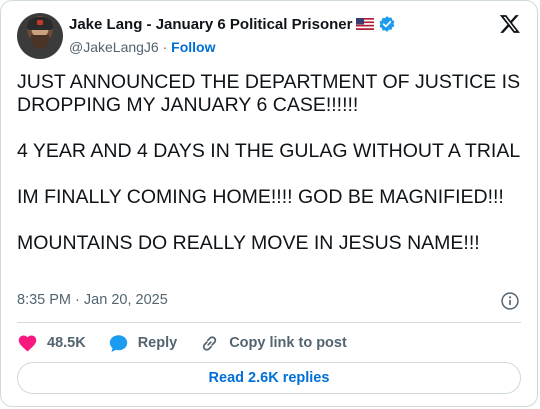 The width and height of the screenshot is (540, 409). Describe the element at coordinates (288, 343) in the screenshot. I see `copy-link-label: Copy link to post` at that location.